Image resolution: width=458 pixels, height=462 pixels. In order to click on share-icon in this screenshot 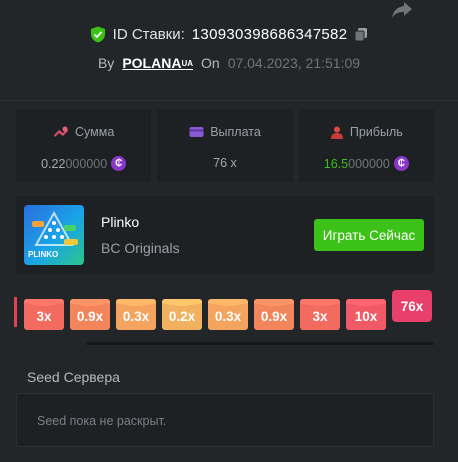, I will do `click(402, 10)`.